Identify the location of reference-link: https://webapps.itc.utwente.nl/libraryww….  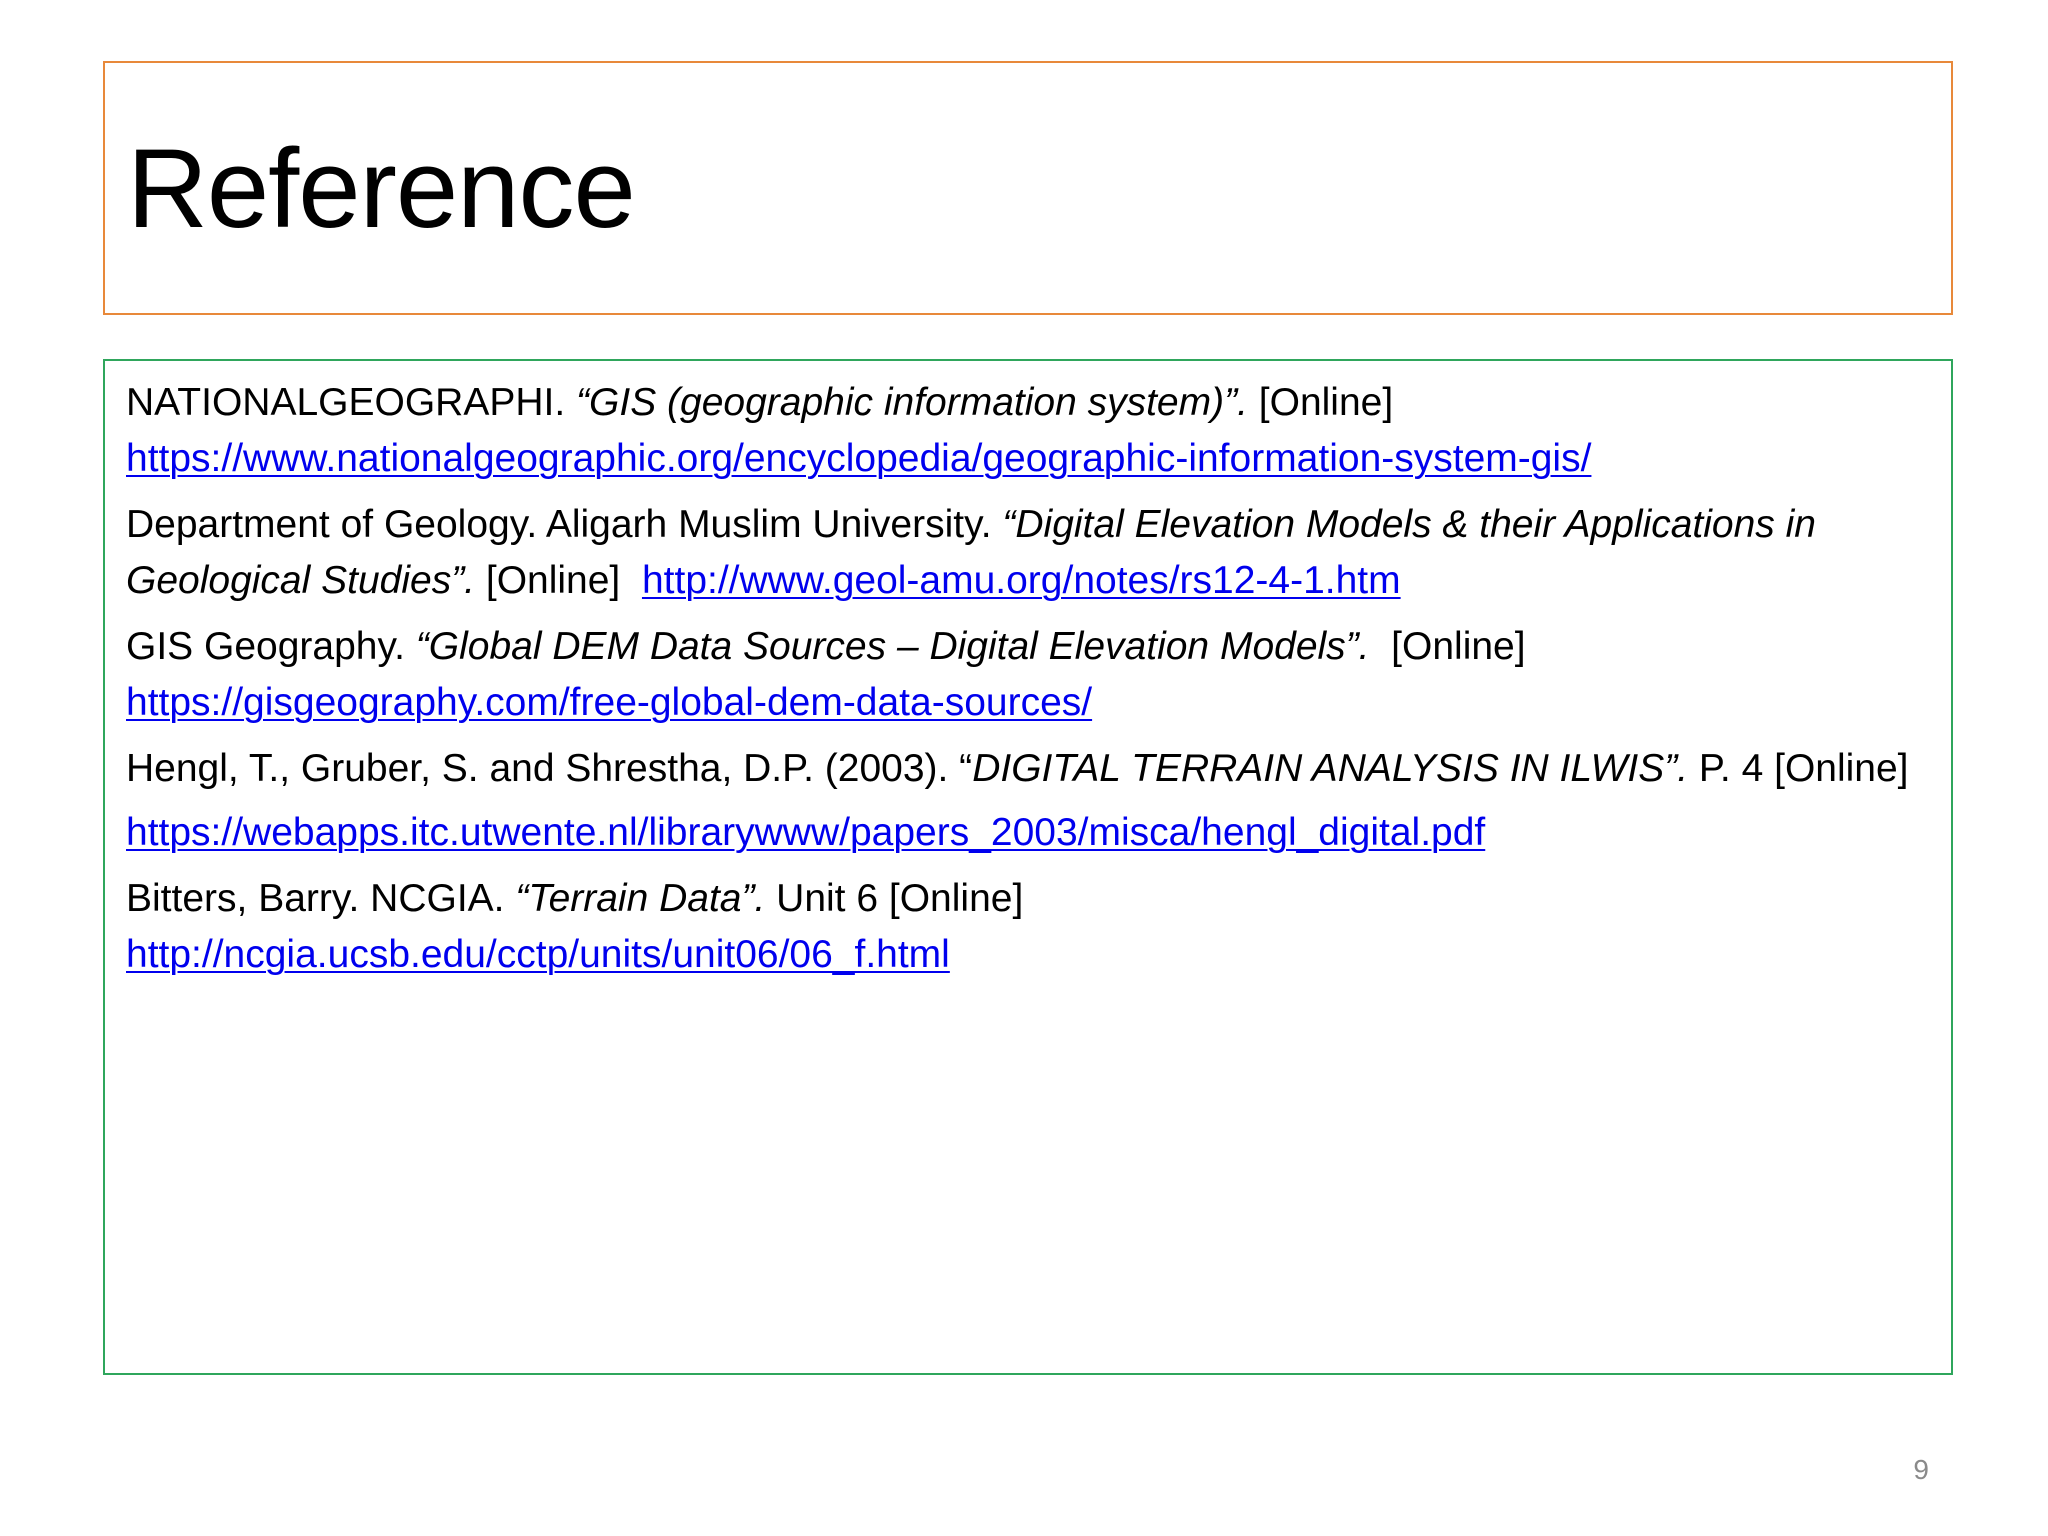
(1026, 833).